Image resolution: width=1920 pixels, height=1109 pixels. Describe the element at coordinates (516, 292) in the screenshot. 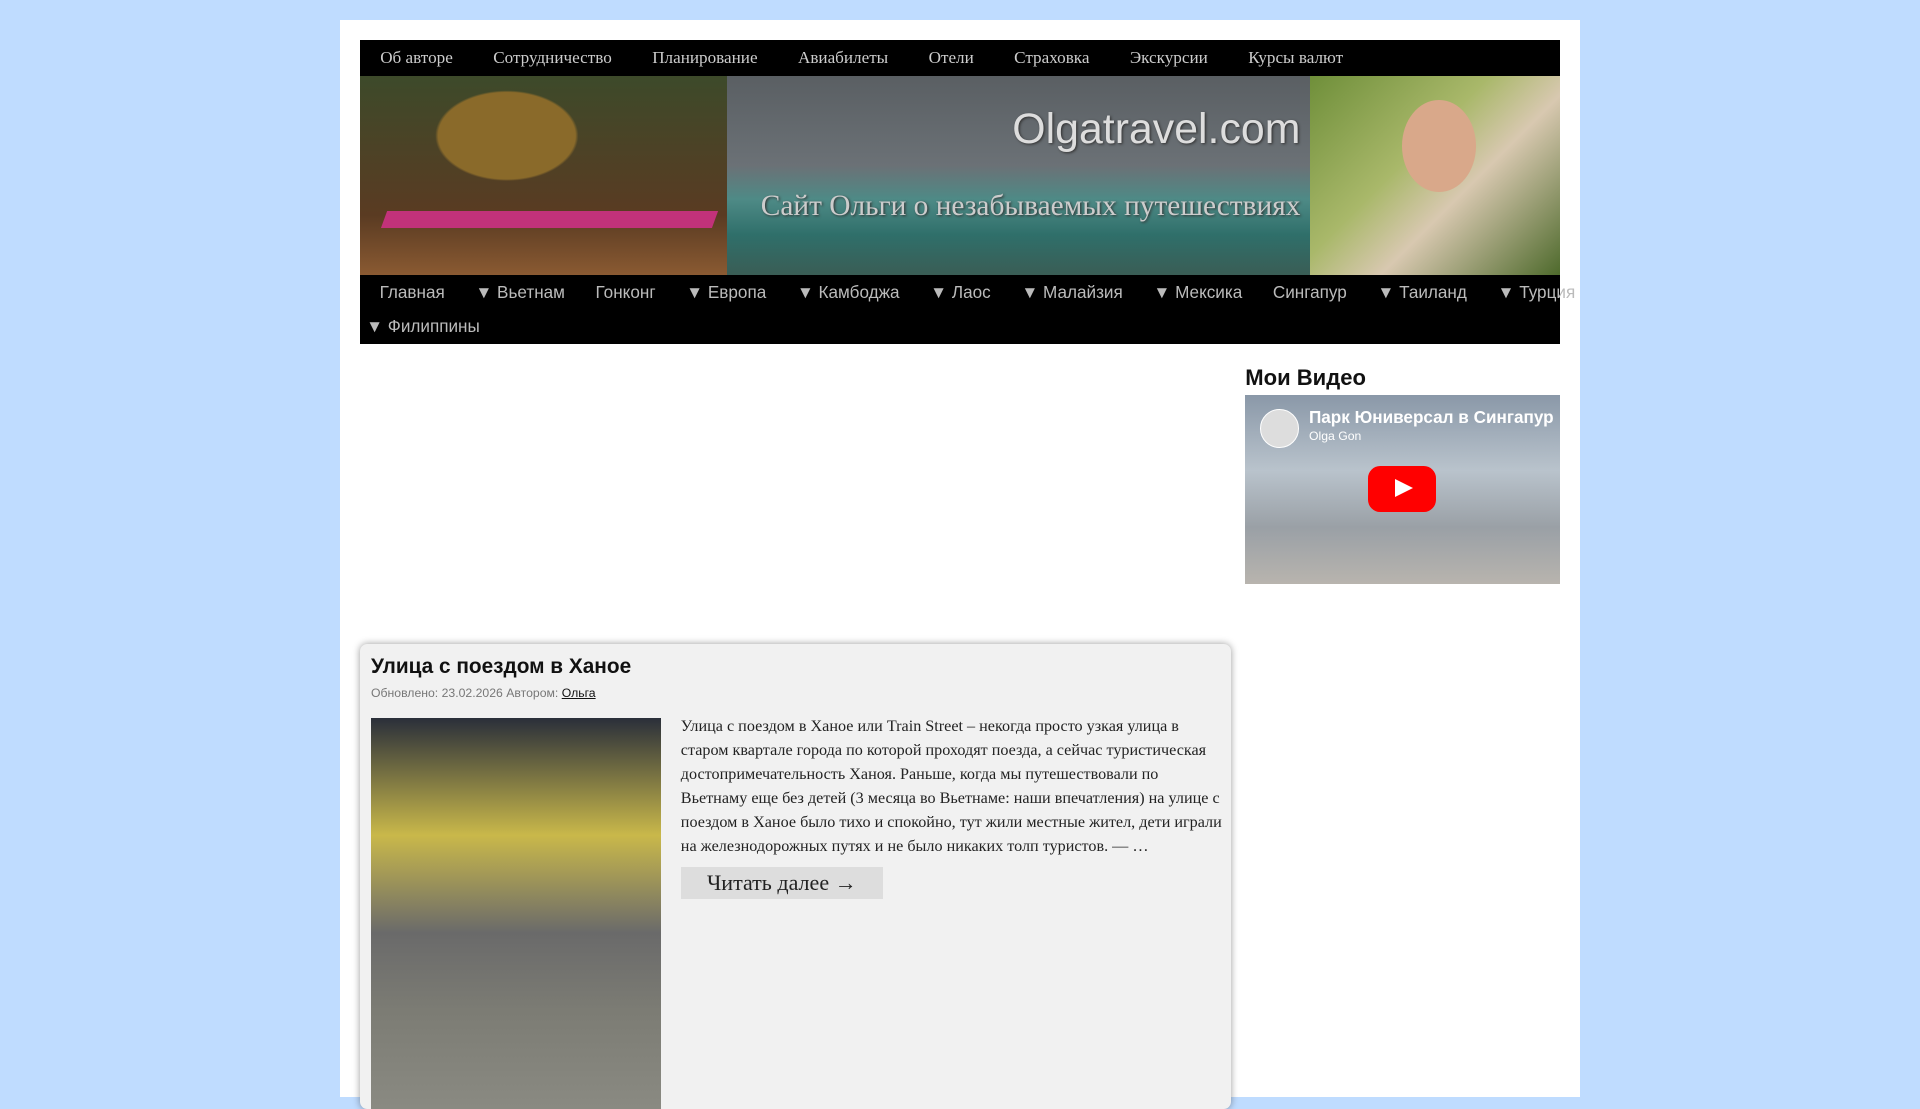

I see `main-nav-item: ▼ Вьетнам` at that location.